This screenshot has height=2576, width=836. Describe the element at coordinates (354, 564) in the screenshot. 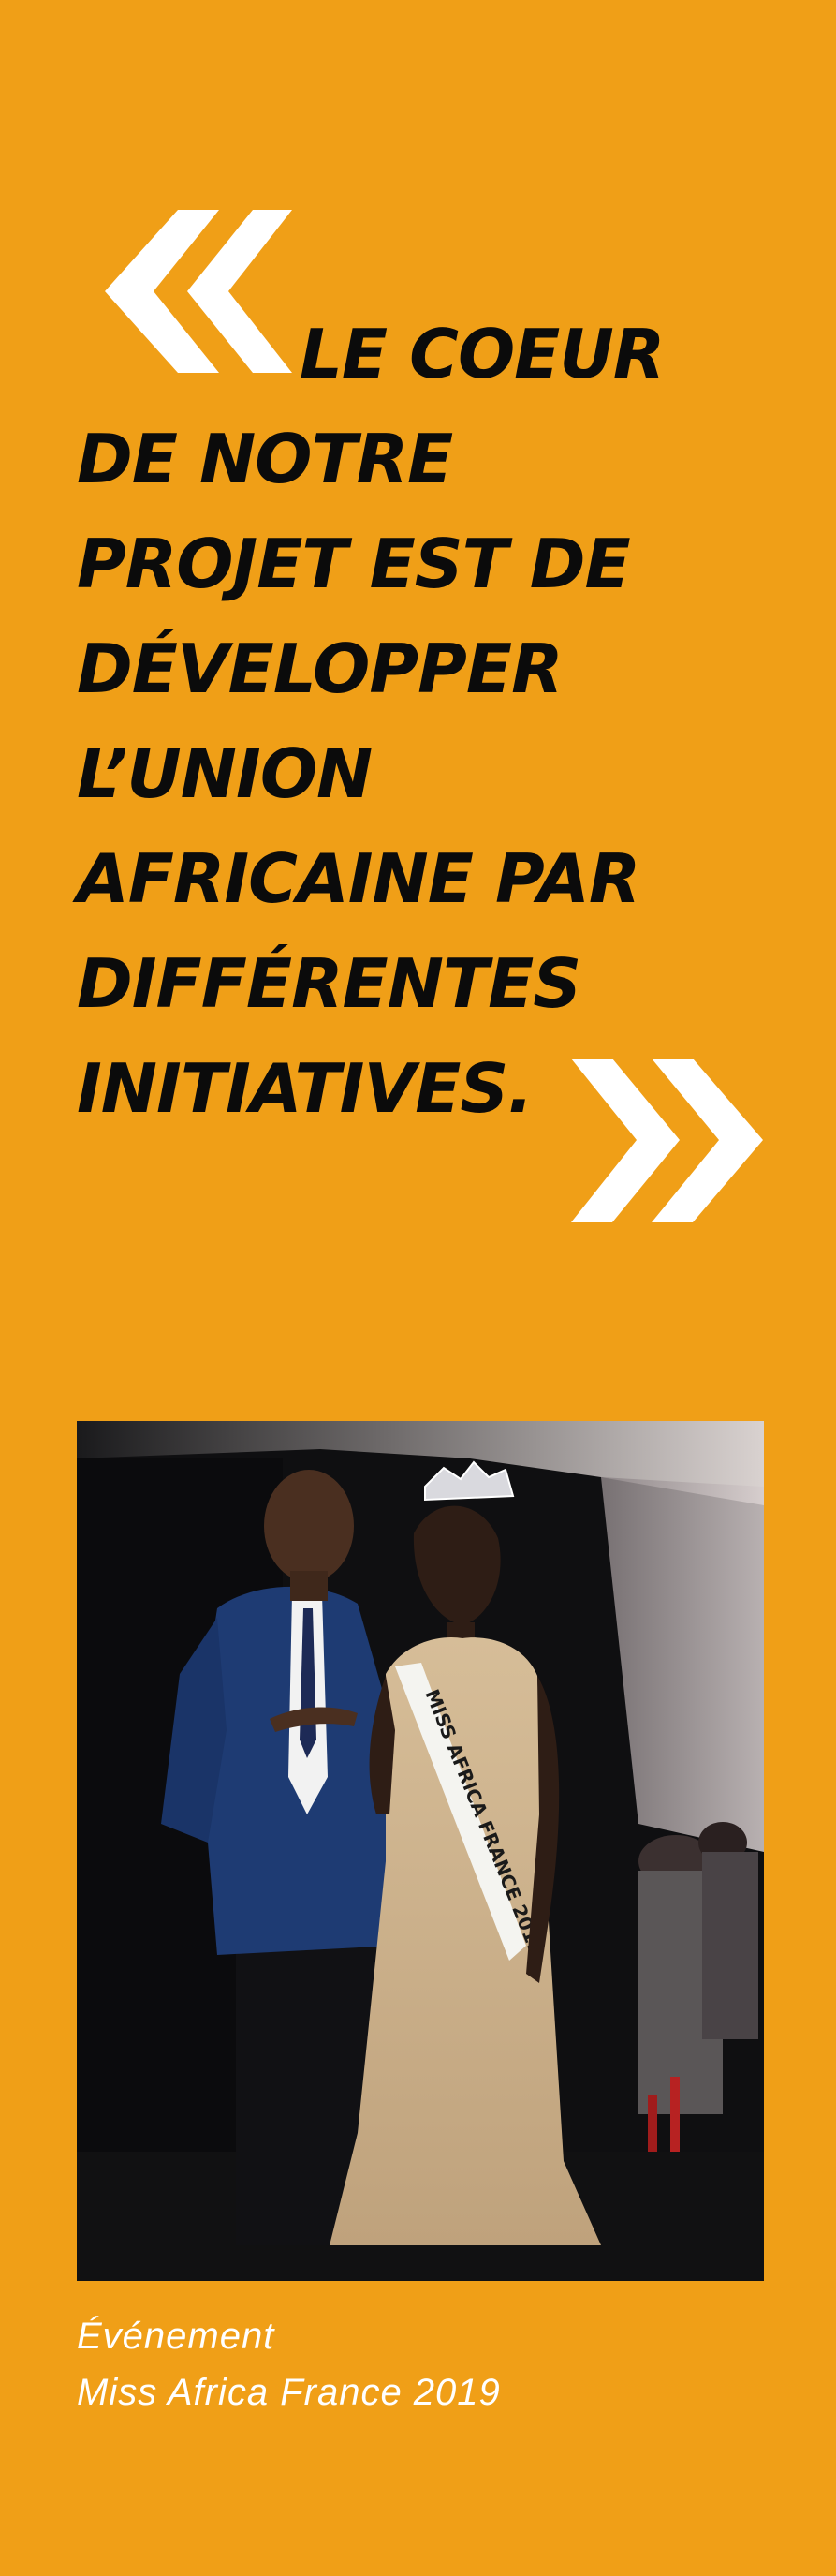

I see `quote-line: PROJET EST DE` at that location.